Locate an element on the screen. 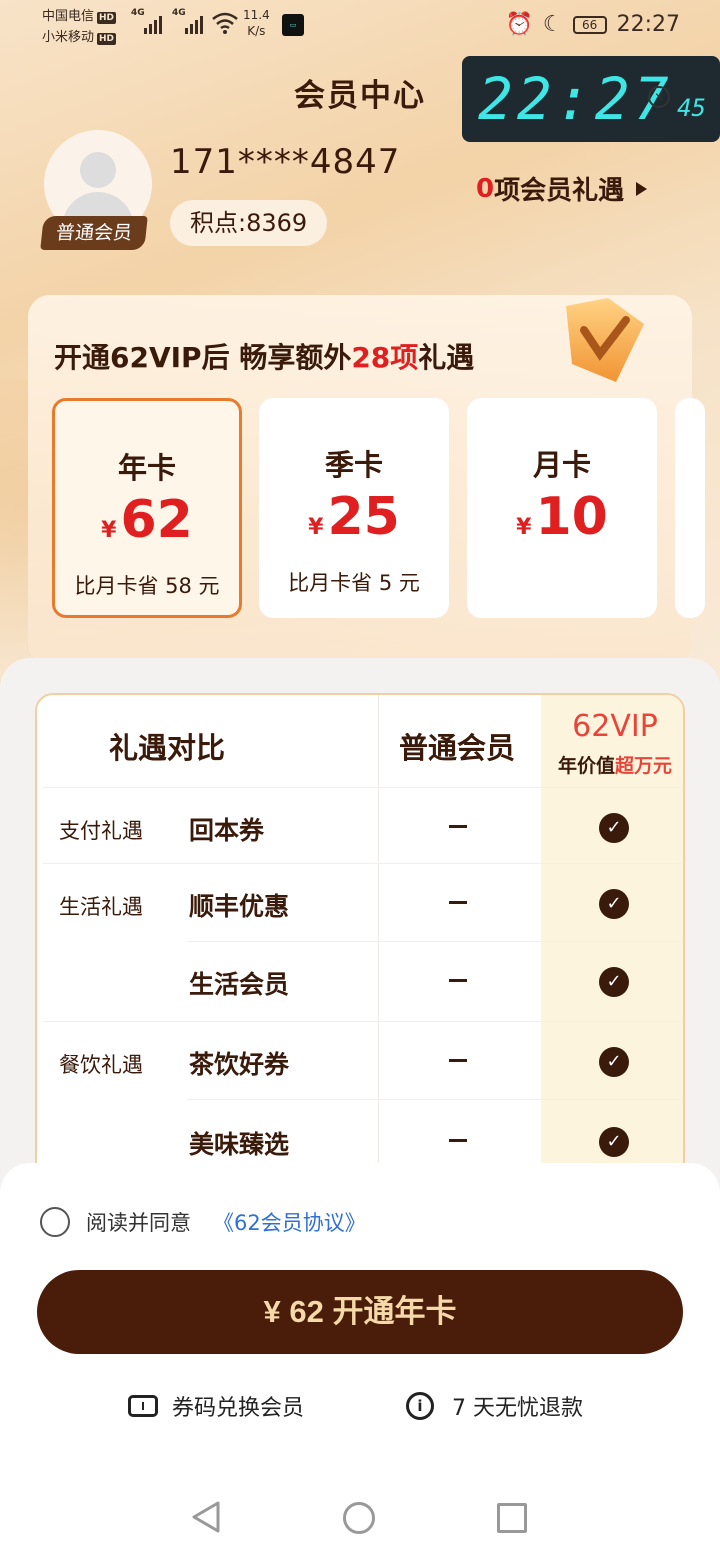 The width and height of the screenshot is (720, 1560). agreement-link: 《62会员协议》 is located at coordinates (289, 1222).